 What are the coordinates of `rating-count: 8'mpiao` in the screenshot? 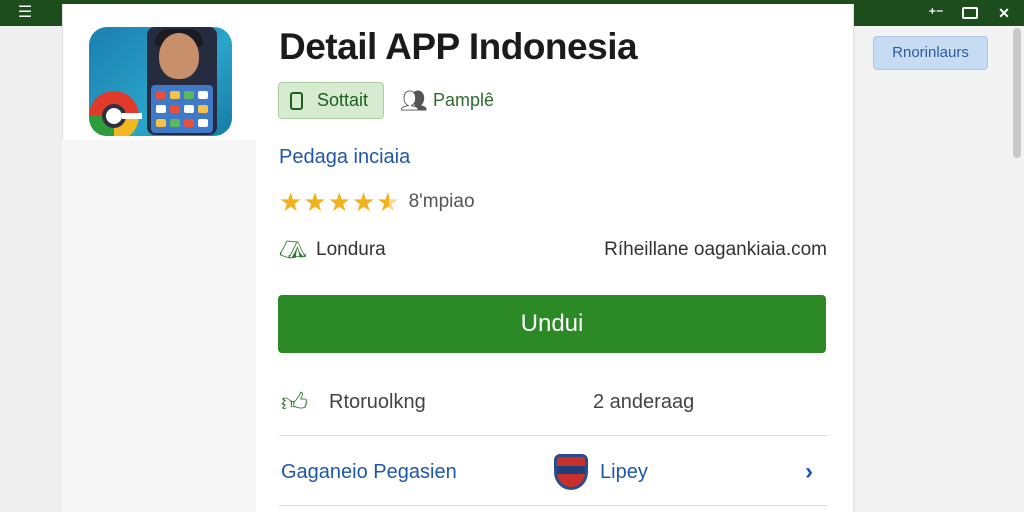 It's located at (441, 201).